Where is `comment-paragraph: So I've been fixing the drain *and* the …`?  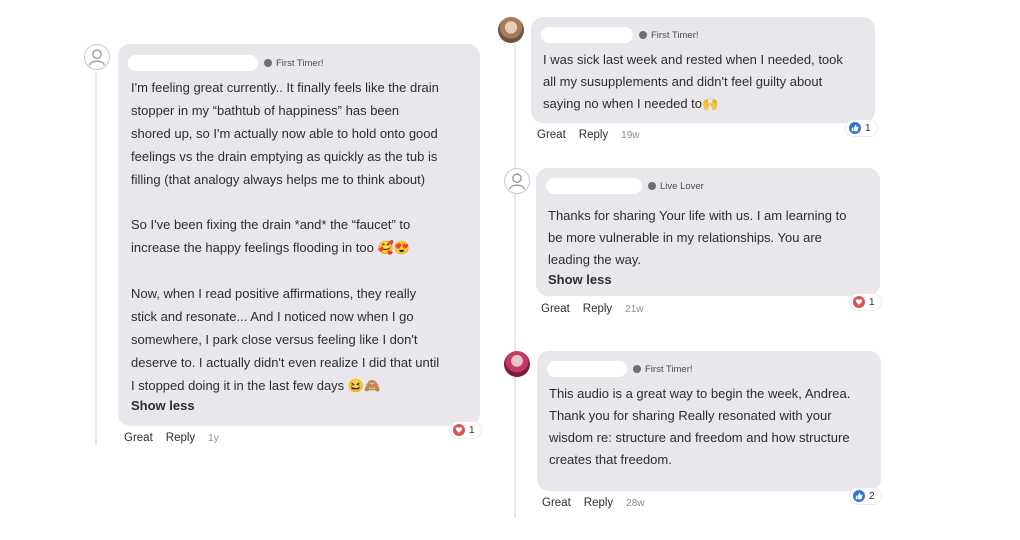 comment-paragraph: So I've been fixing the drain *and* the … is located at coordinates (271, 236).